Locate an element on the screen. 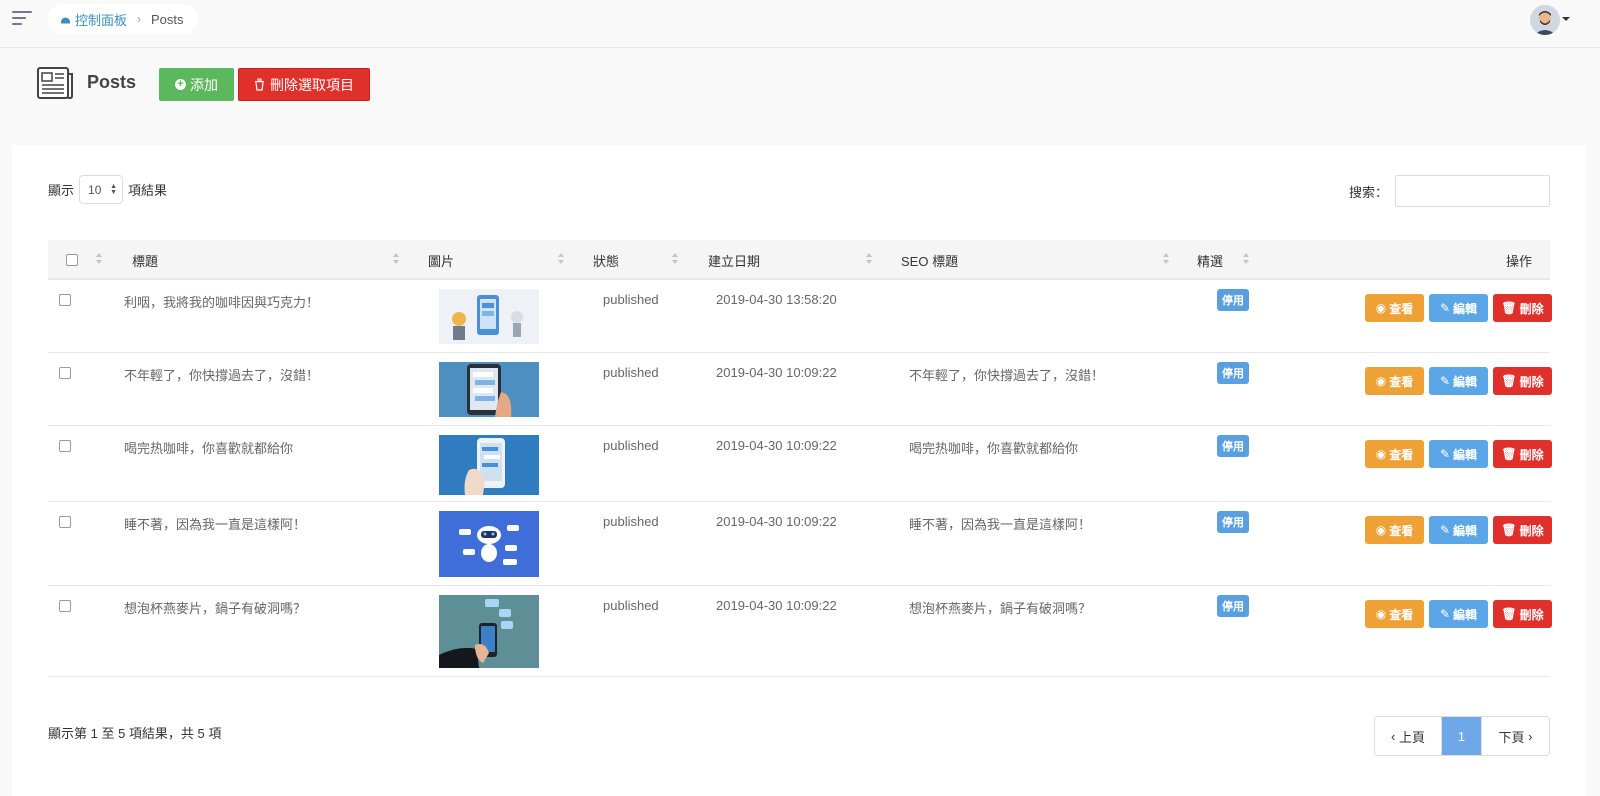  avatar-icon is located at coordinates (1545, 20).